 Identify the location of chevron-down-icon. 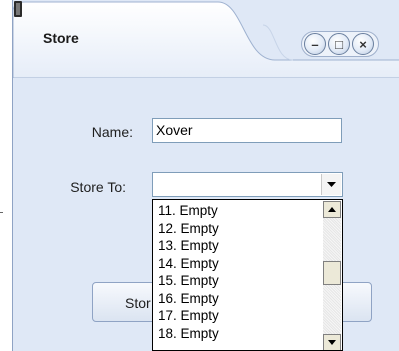
(331, 184).